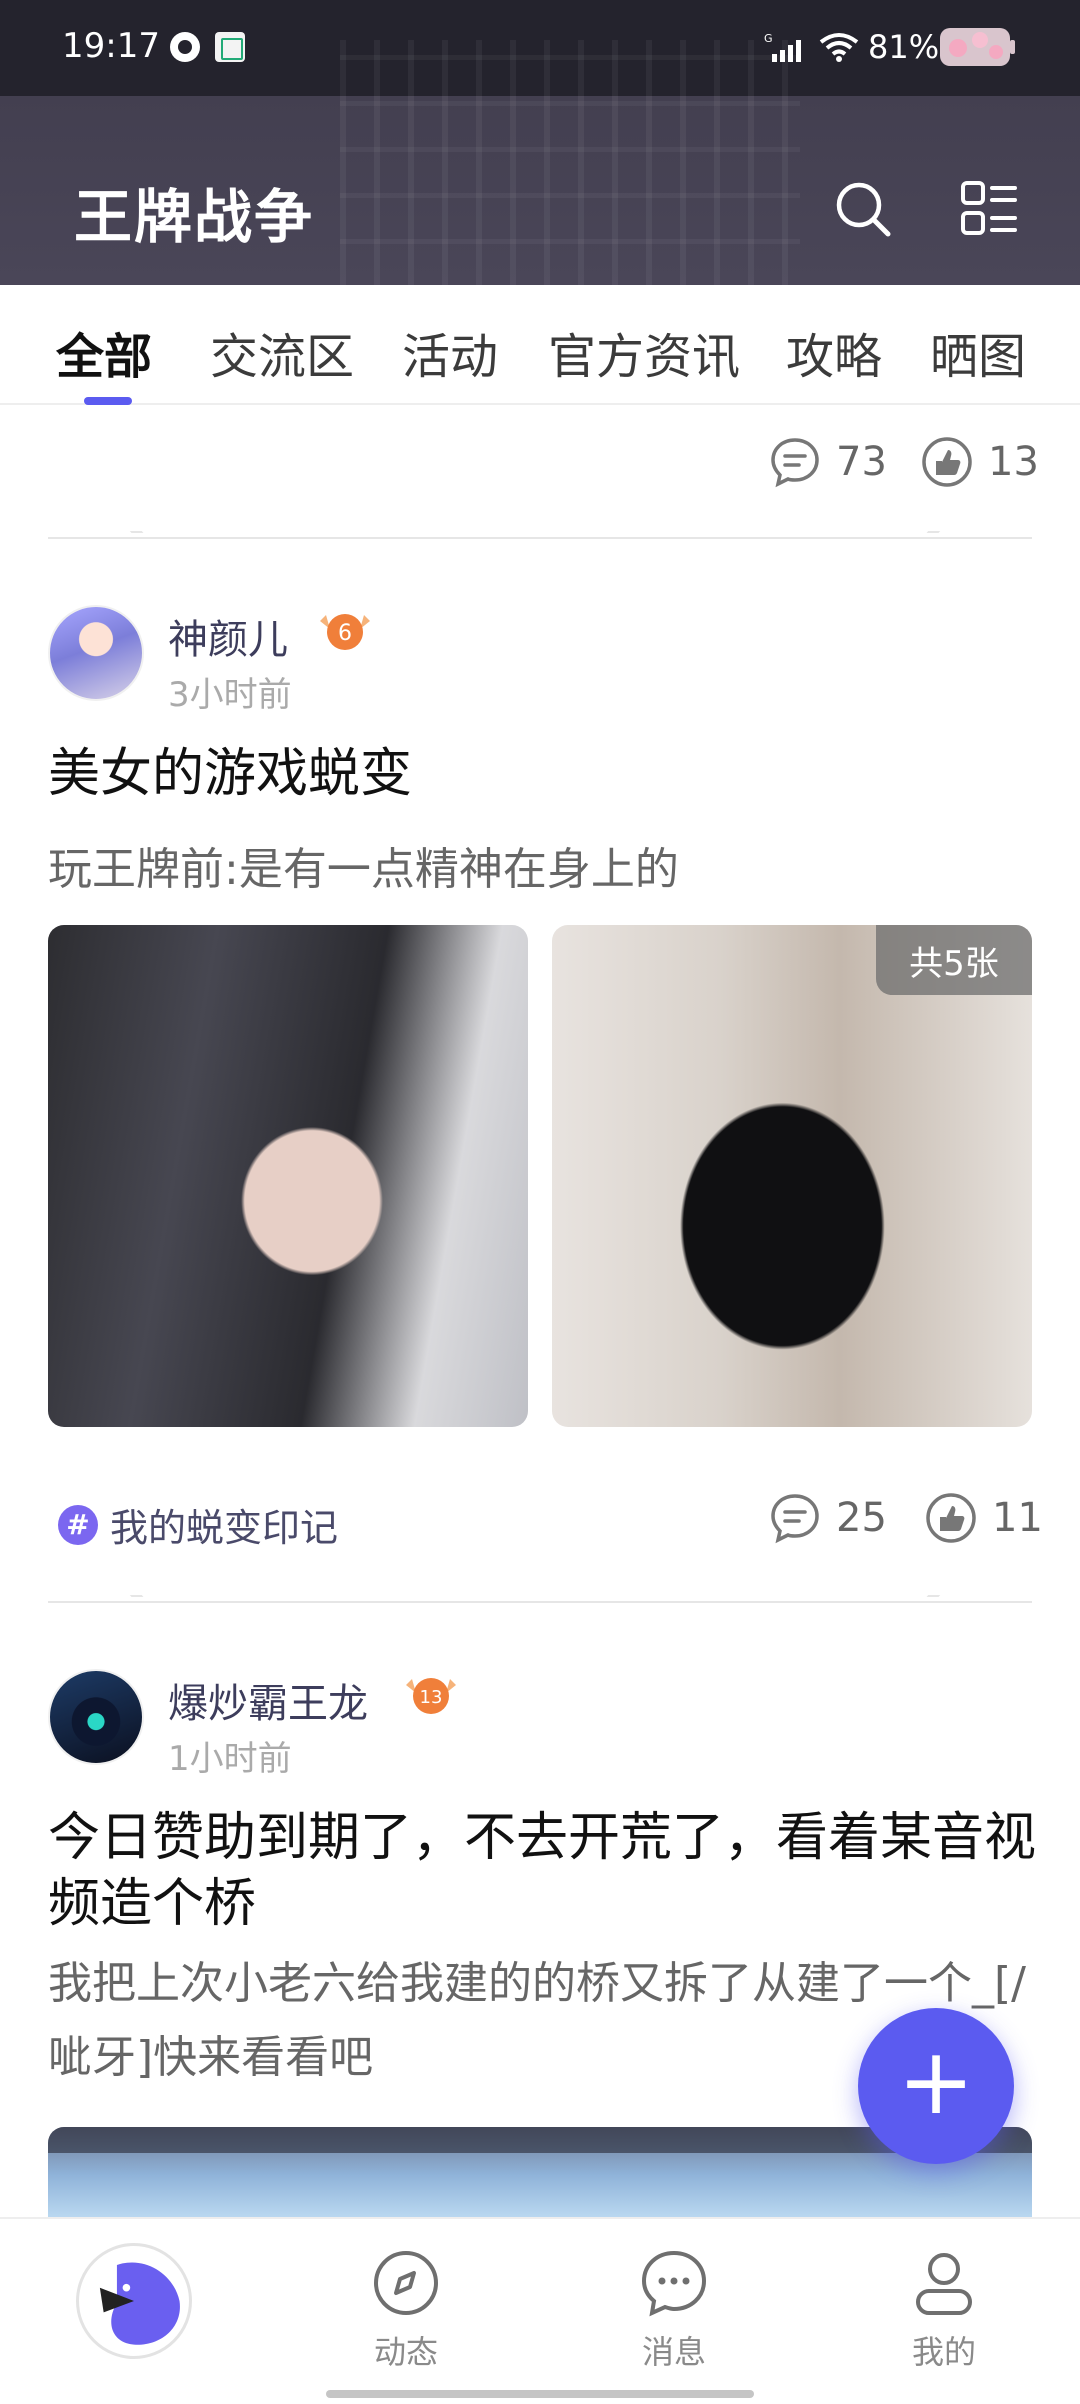  Describe the element at coordinates (543, 1871) in the screenshot. I see `post-title: 今日赞助到期了，不去开荒了，看着某音视频造个桥` at that location.